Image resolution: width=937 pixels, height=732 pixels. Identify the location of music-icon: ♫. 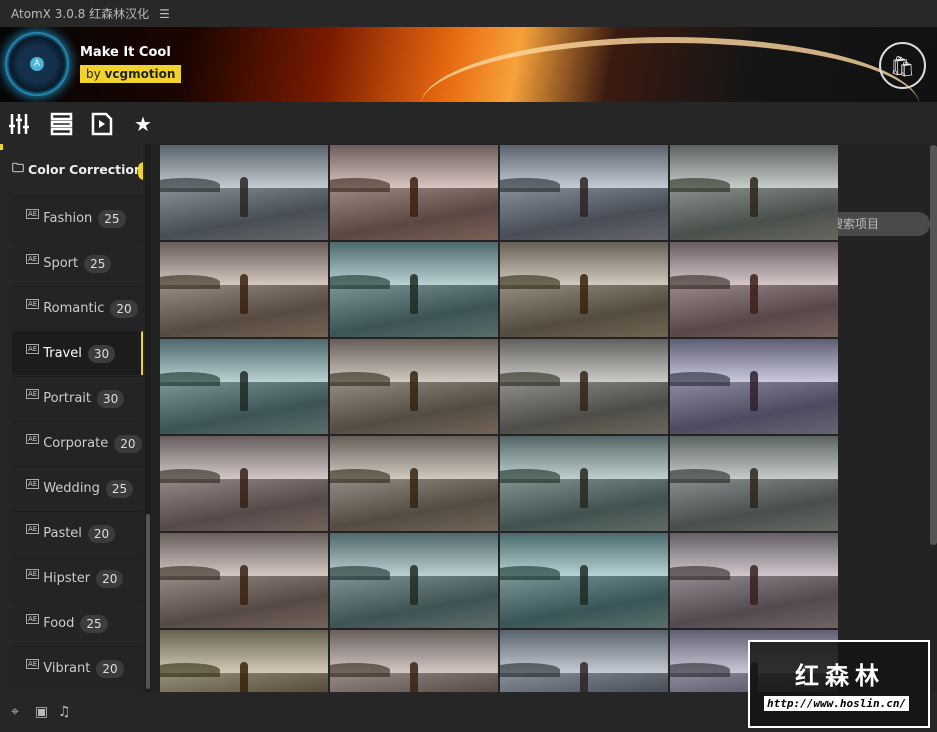
(64, 712).